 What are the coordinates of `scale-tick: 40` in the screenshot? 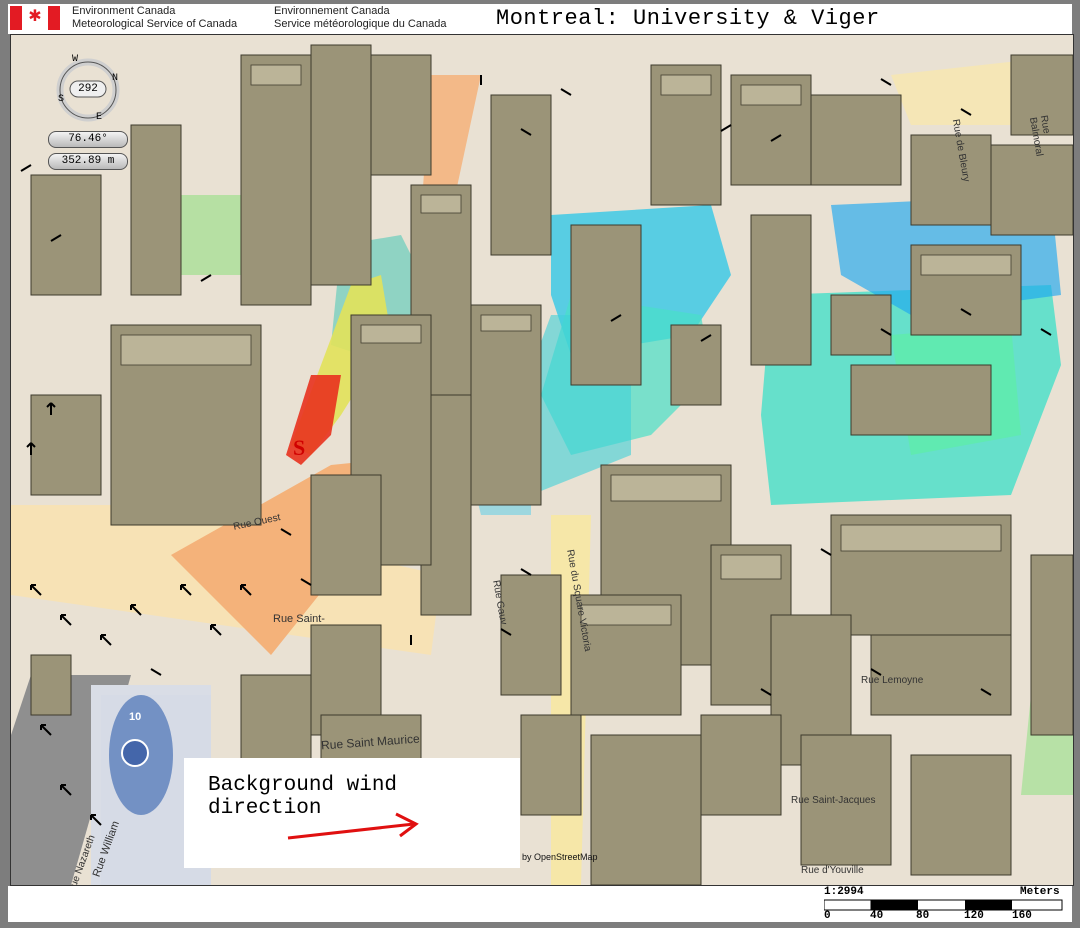 It's located at (877, 916).